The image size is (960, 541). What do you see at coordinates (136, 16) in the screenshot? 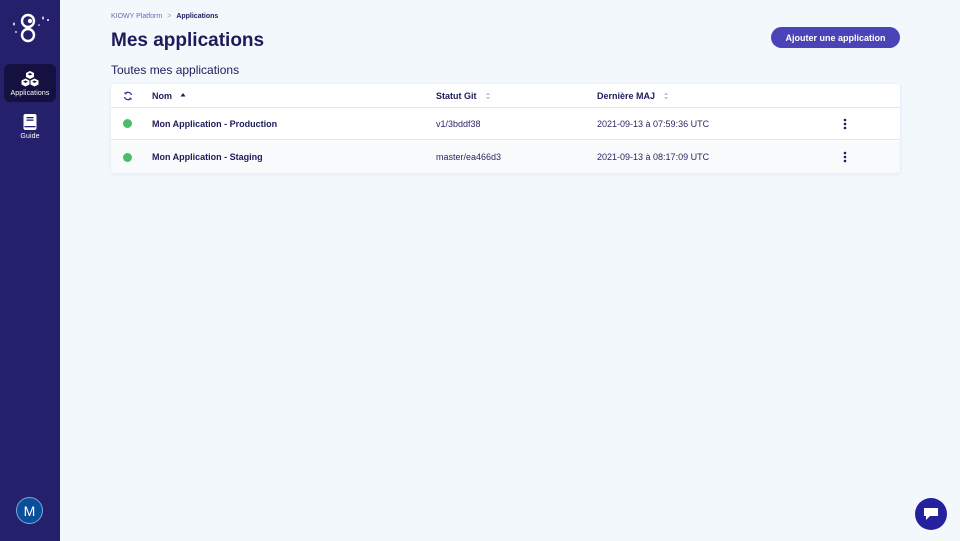
I see `breadcrumb-root: KIOWY Platform` at bounding box center [136, 16].